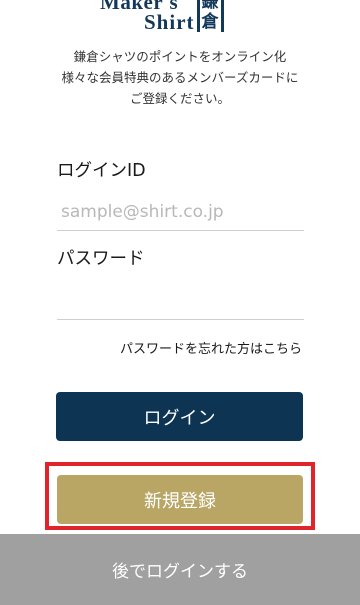 The width and height of the screenshot is (360, 605). What do you see at coordinates (179, 98) in the screenshot?
I see `intro-text-line-3: ご登録ください。` at bounding box center [179, 98].